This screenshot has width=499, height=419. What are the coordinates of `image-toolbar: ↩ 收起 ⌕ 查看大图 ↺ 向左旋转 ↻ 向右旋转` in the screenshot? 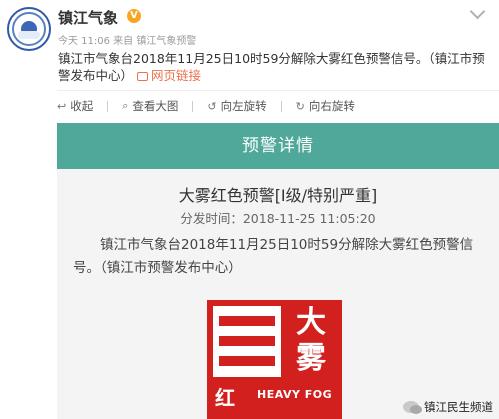 It's located at (278, 106).